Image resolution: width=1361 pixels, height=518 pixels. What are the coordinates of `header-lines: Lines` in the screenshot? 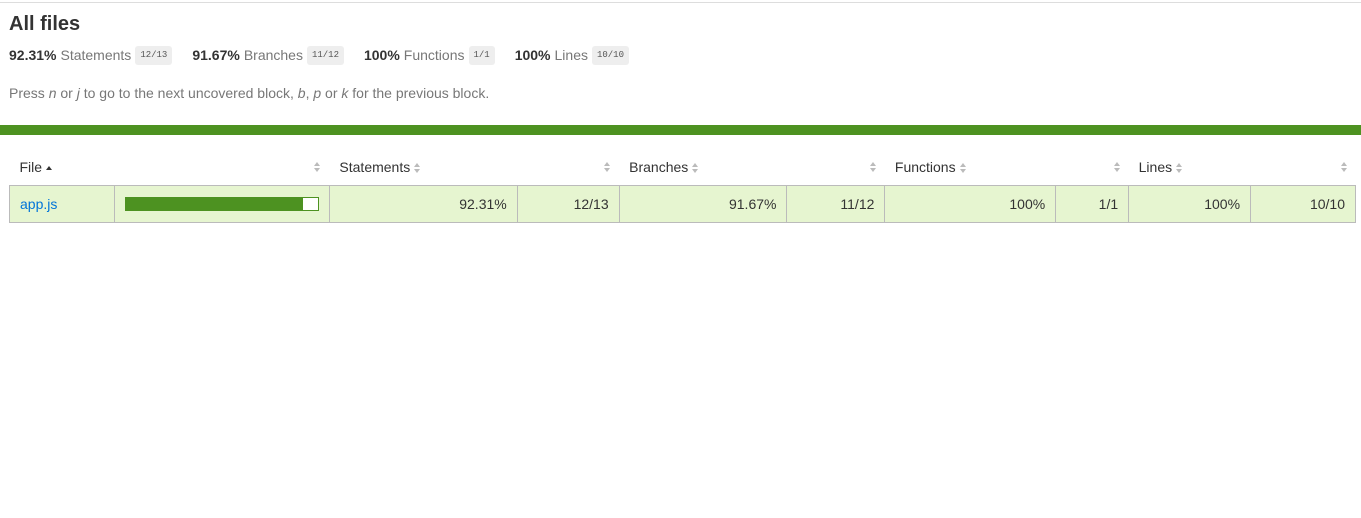 It's located at (1242, 167).